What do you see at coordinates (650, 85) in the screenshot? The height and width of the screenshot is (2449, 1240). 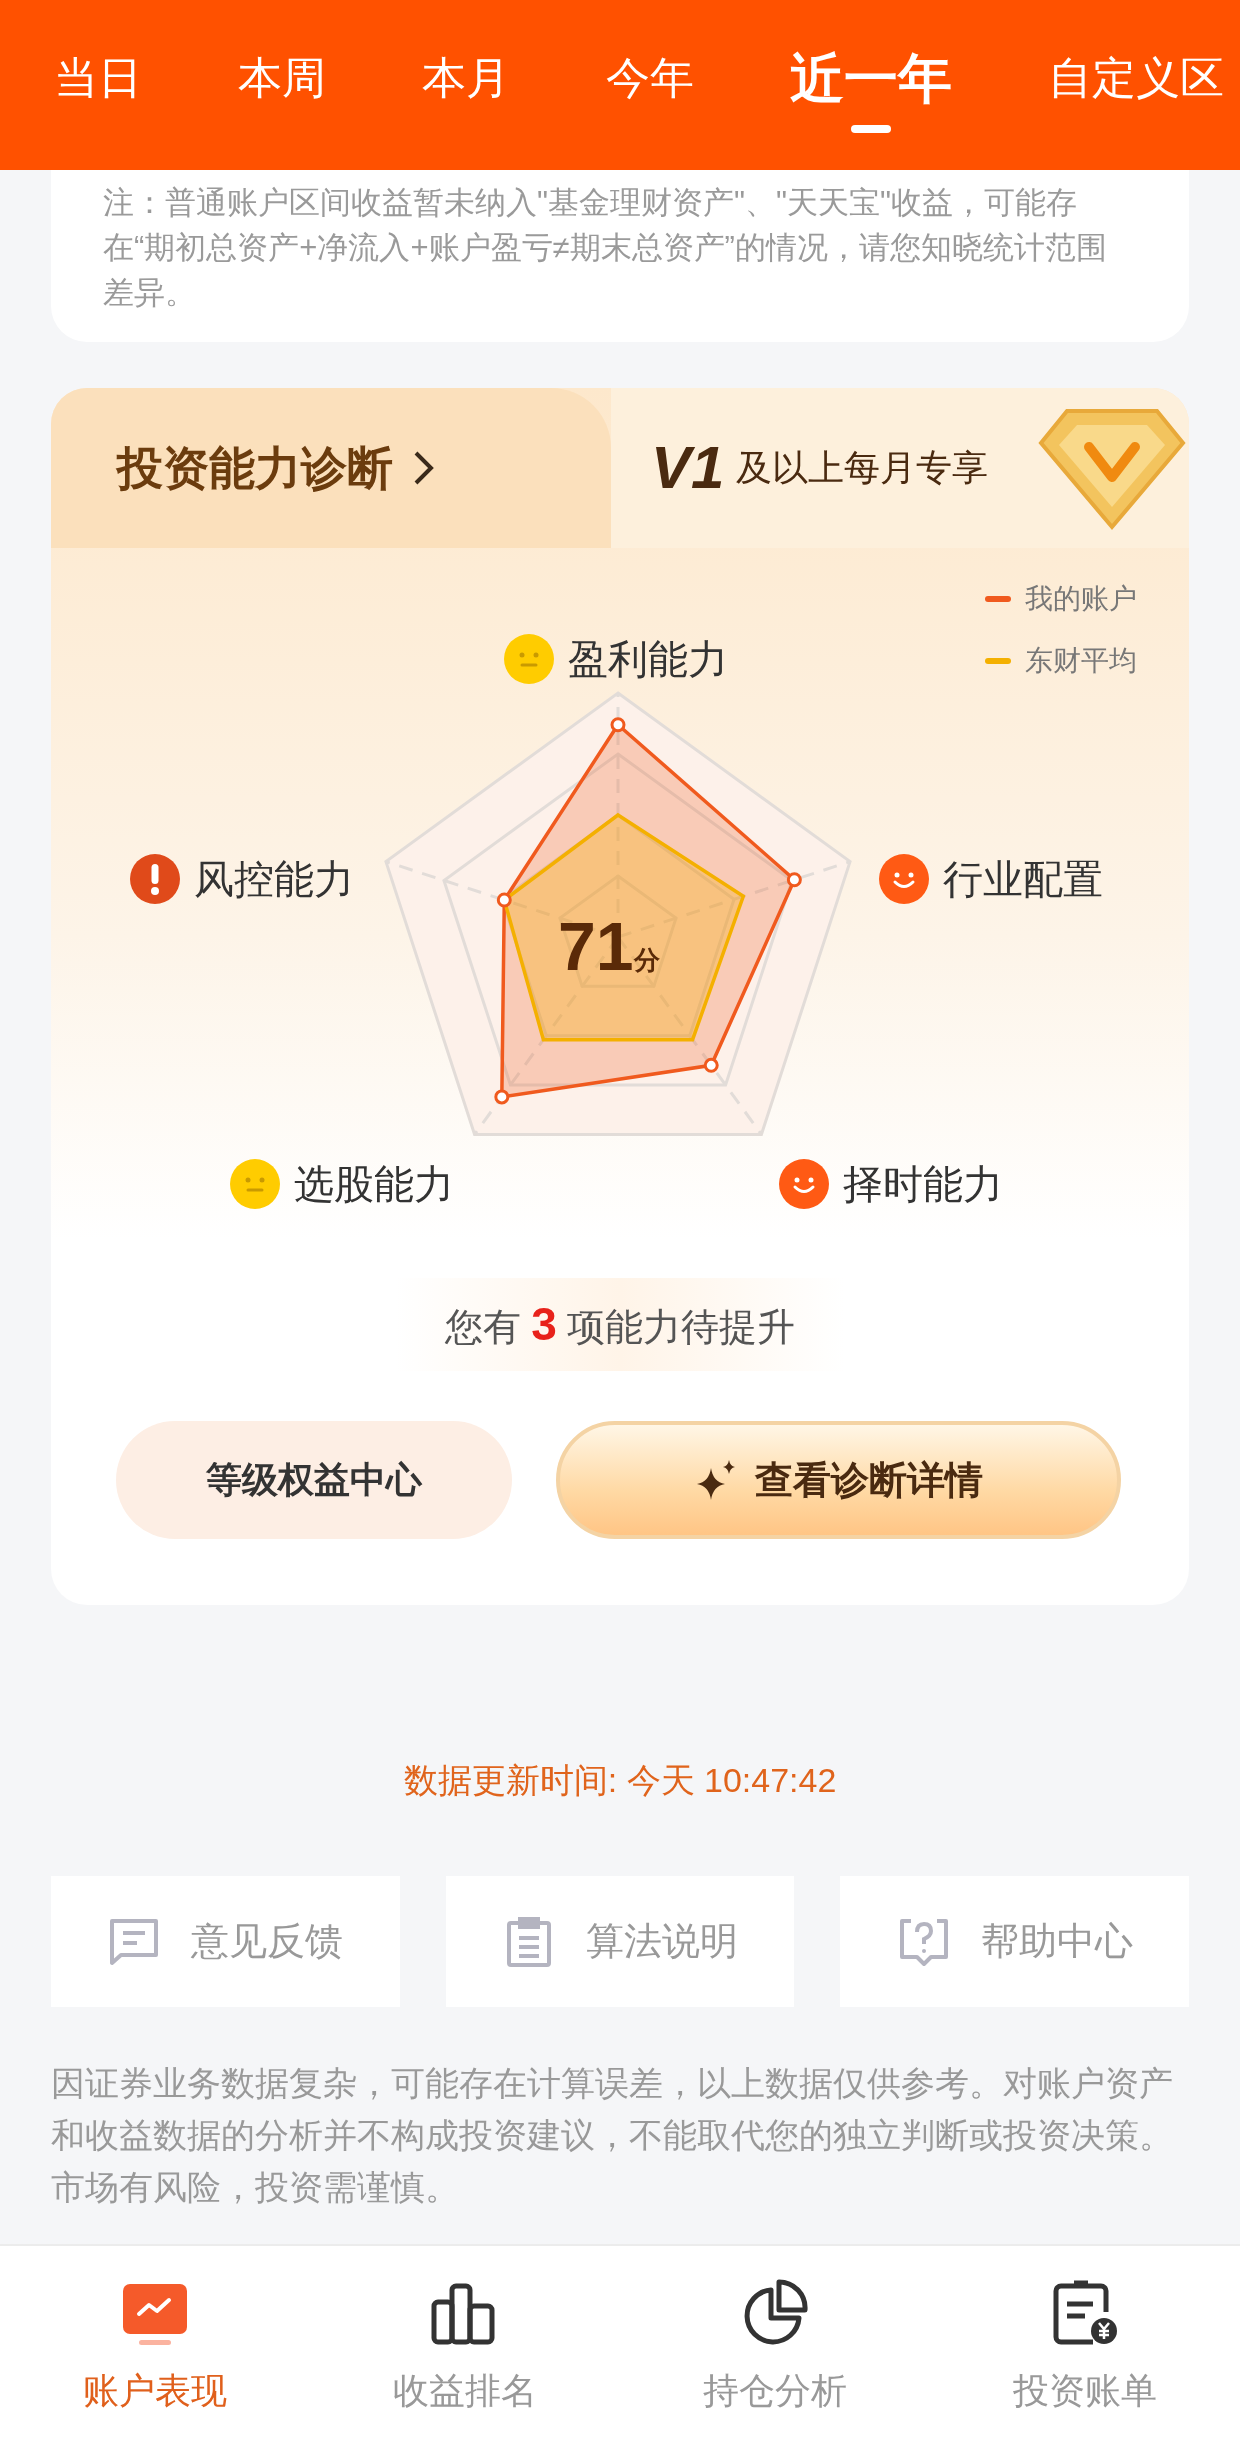 I see `period-tab: 今年` at bounding box center [650, 85].